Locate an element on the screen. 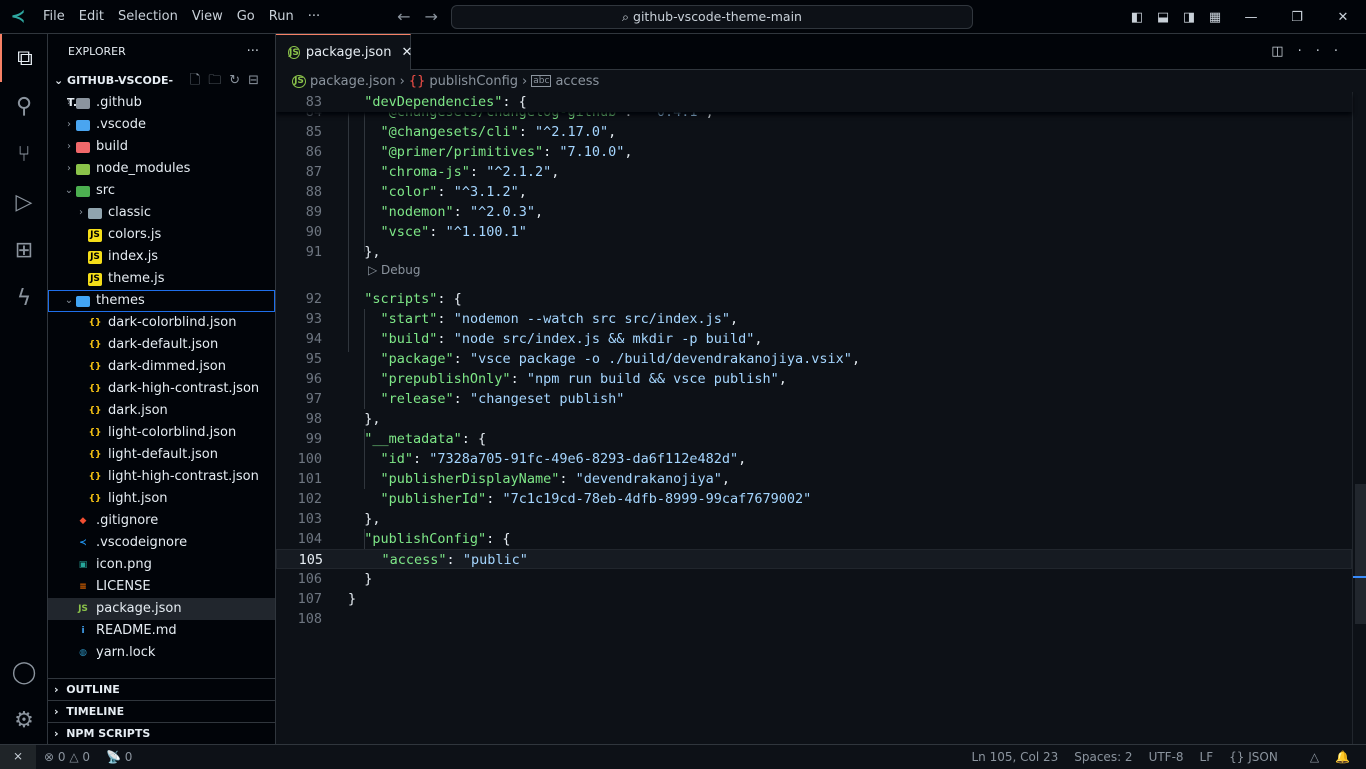 The image size is (1366, 769). item-label: package.json is located at coordinates (139, 608).